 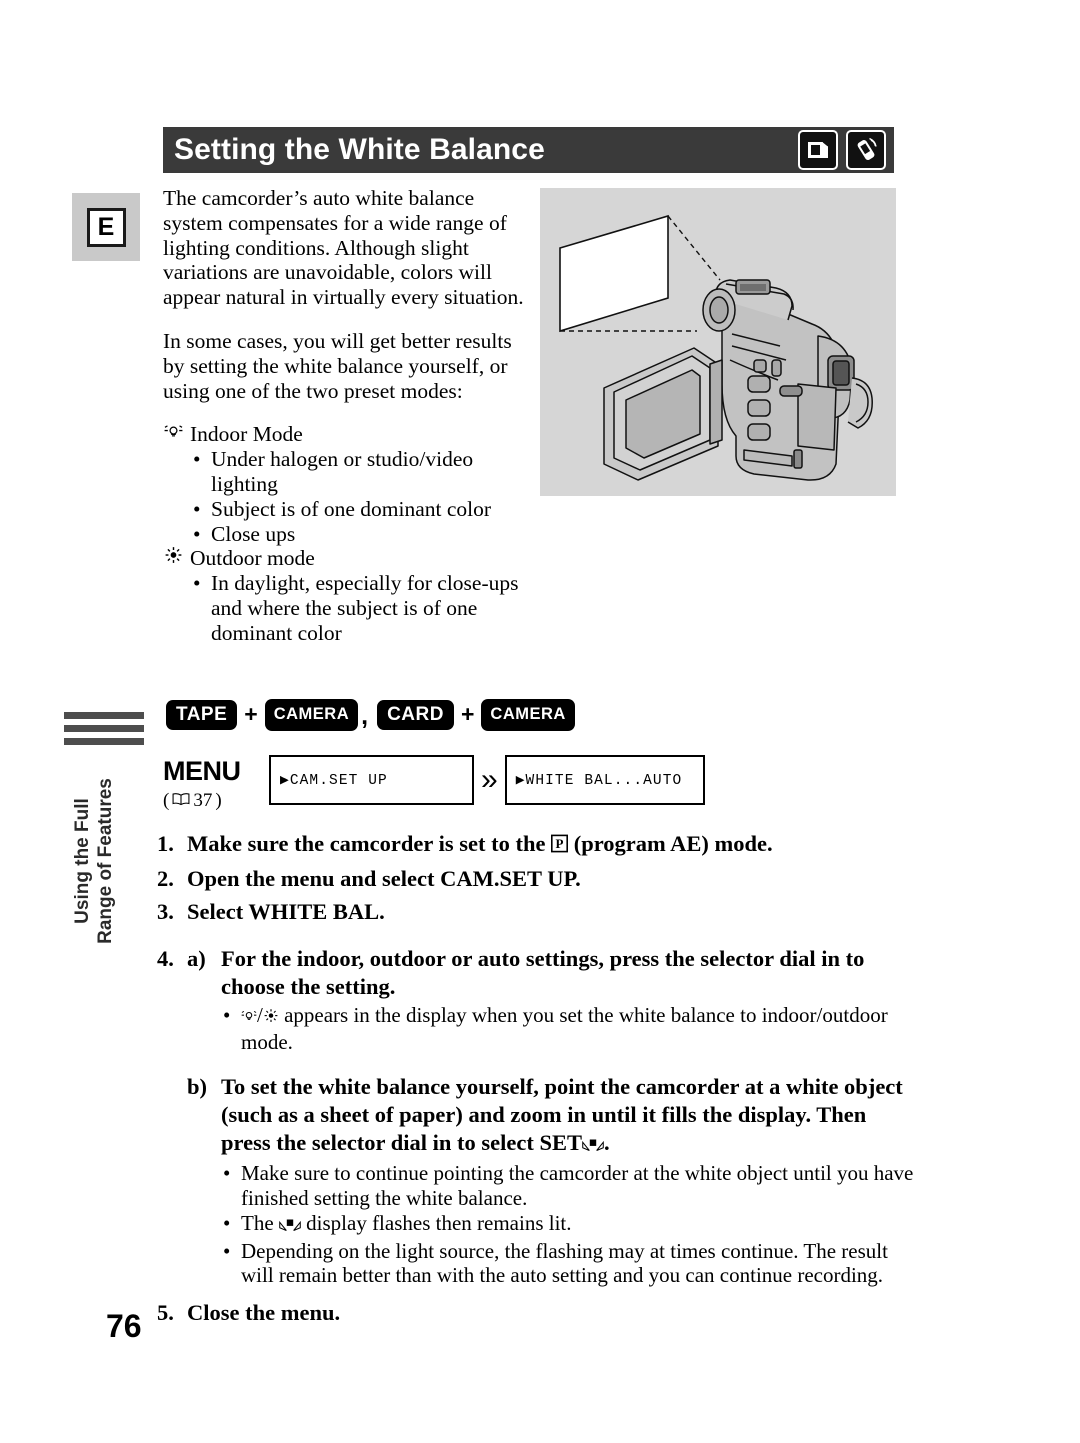 I want to click on menu-page-reference: ( 37 ), so click(x=213, y=801).